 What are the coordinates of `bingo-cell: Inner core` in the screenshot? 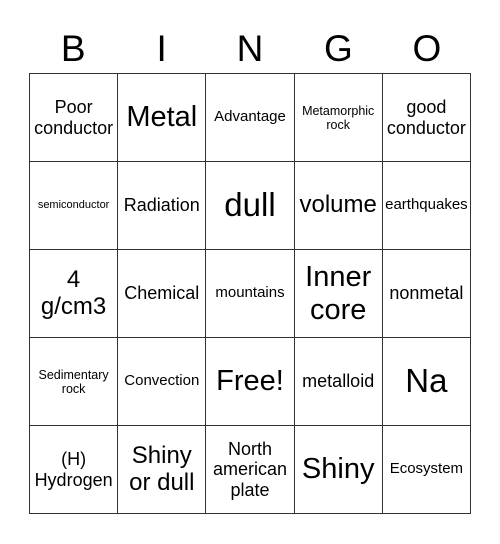 It's located at (338, 294).